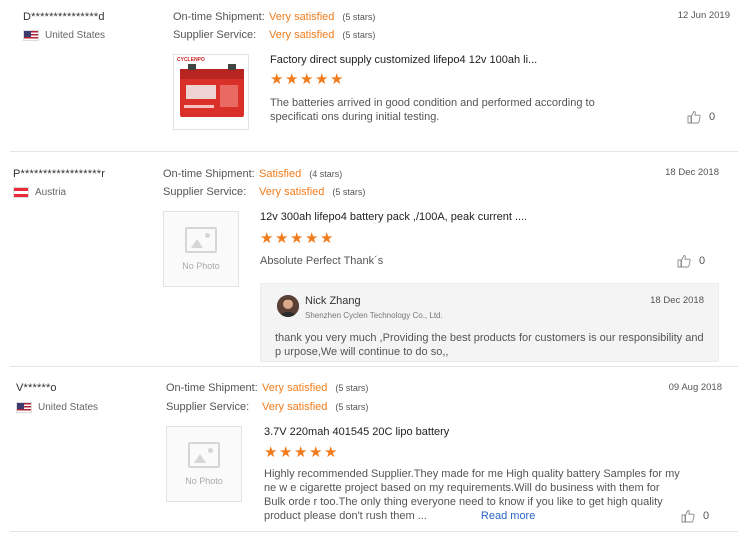 The image size is (750, 546). What do you see at coordinates (508, 516) in the screenshot?
I see `read-more-link: Read more` at bounding box center [508, 516].